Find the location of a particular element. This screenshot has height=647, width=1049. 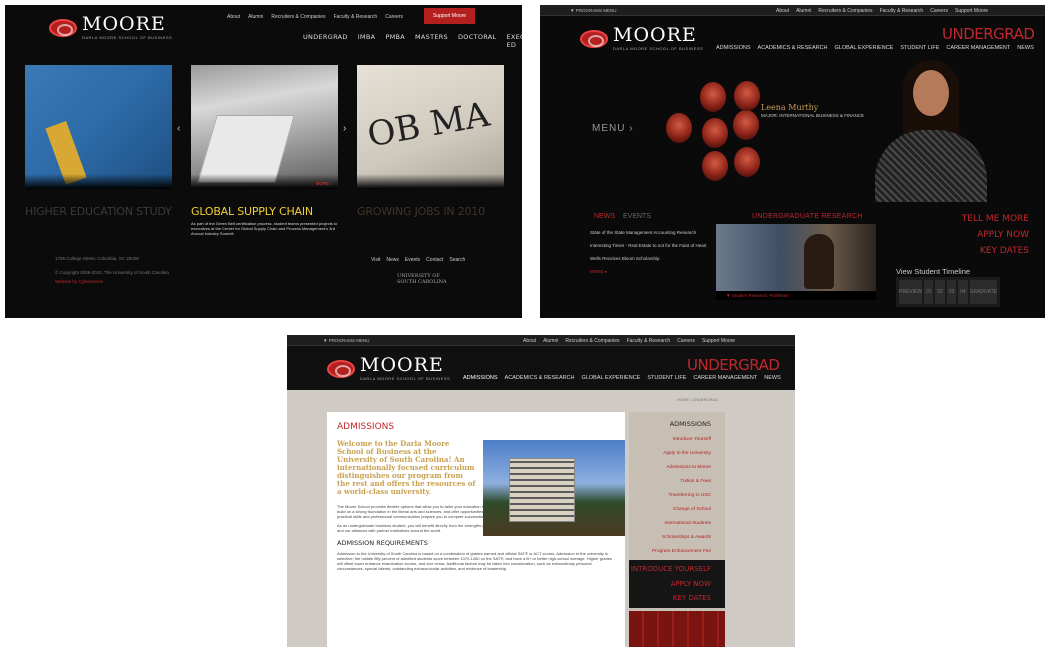

timeline-step: 03 is located at coordinates (951, 292).